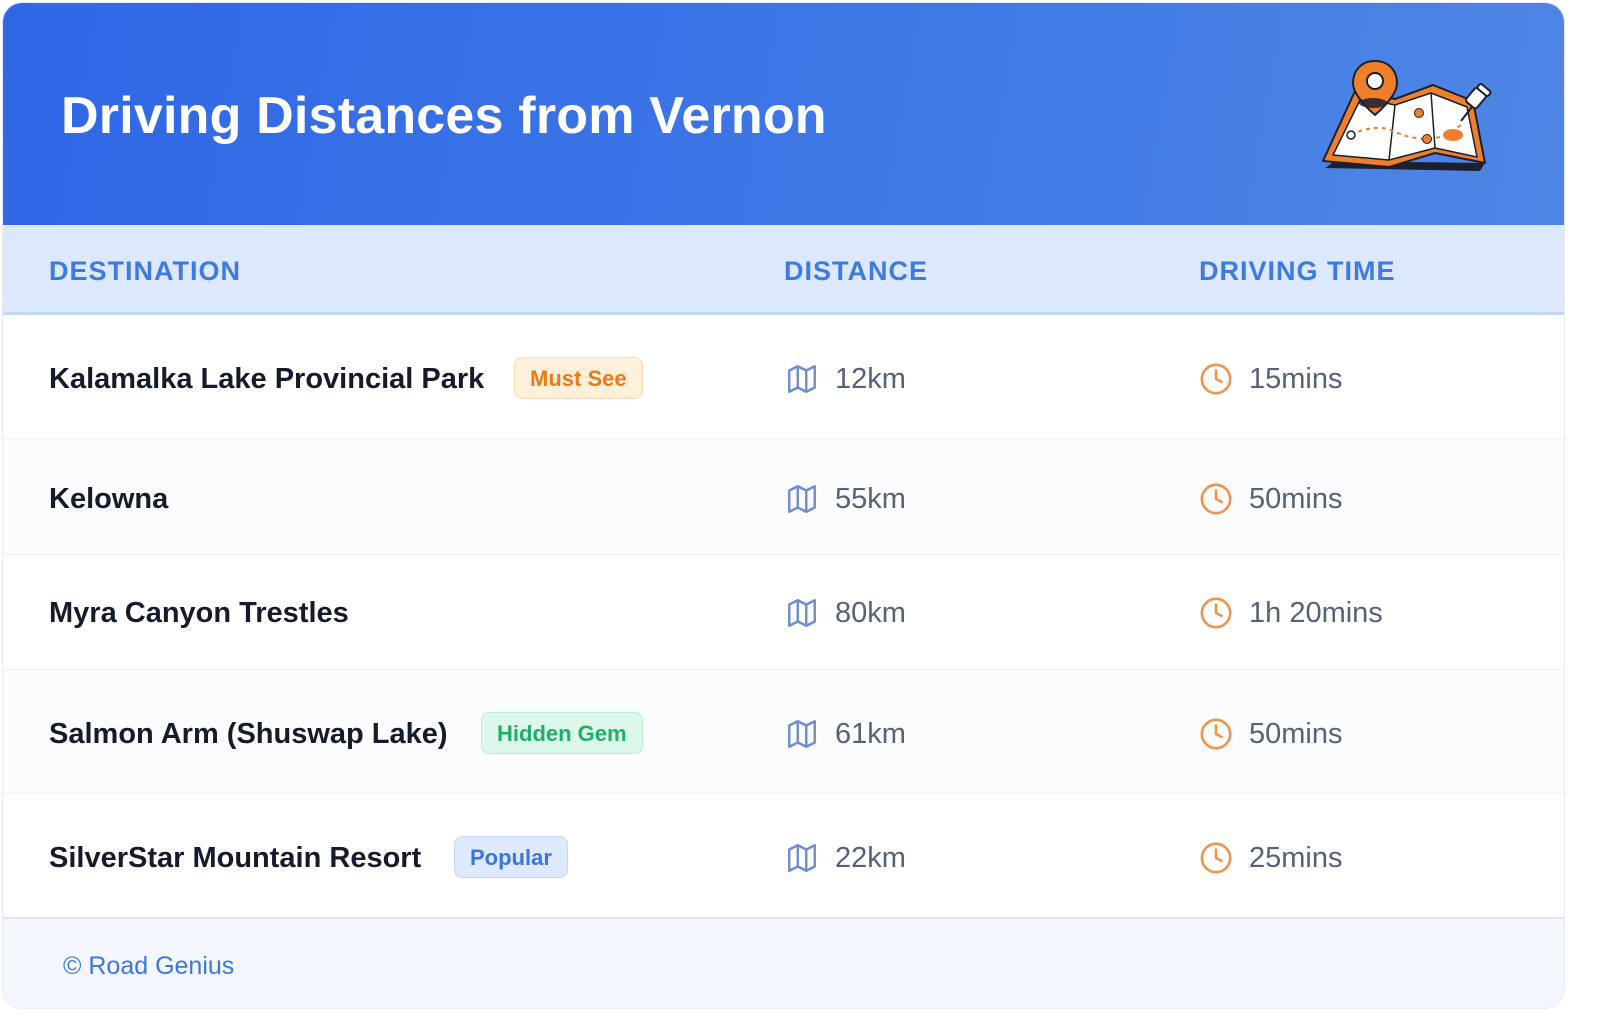 This screenshot has height=1034, width=1604. Describe the element at coordinates (1296, 379) in the screenshot. I see `driving-time-value: 15mins` at that location.